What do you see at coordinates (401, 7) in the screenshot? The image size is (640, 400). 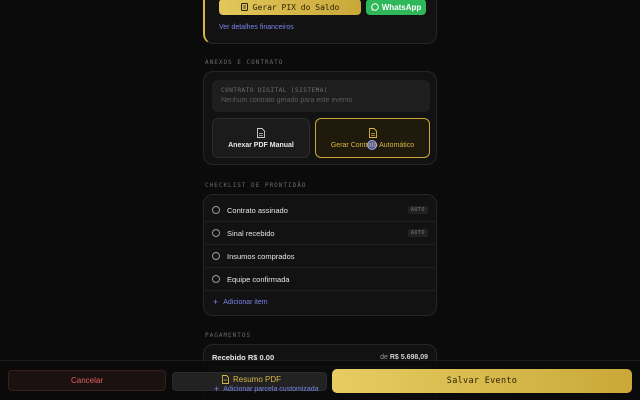 I see `whatsapp-label: WhatsApp` at bounding box center [401, 7].